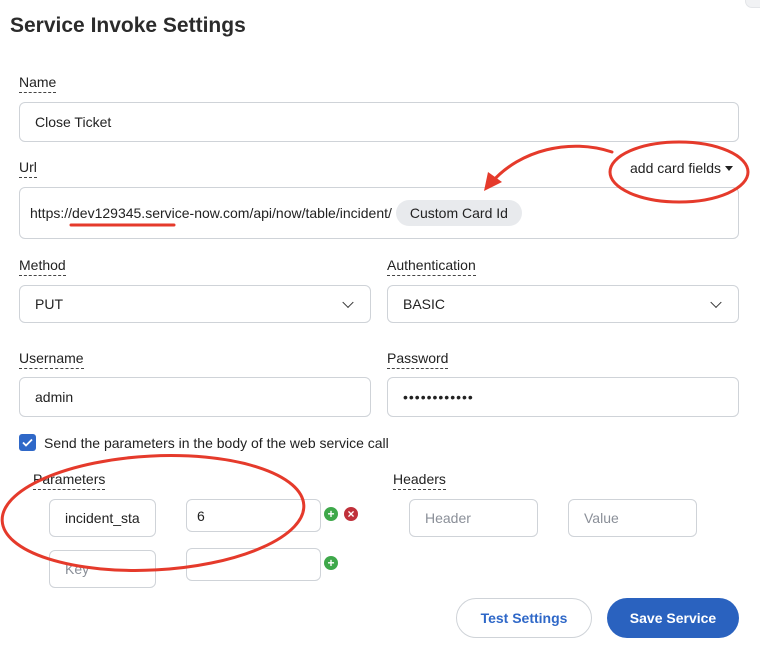 The height and width of the screenshot is (649, 760). Describe the element at coordinates (38, 83) in the screenshot. I see `name-label: Name` at that location.